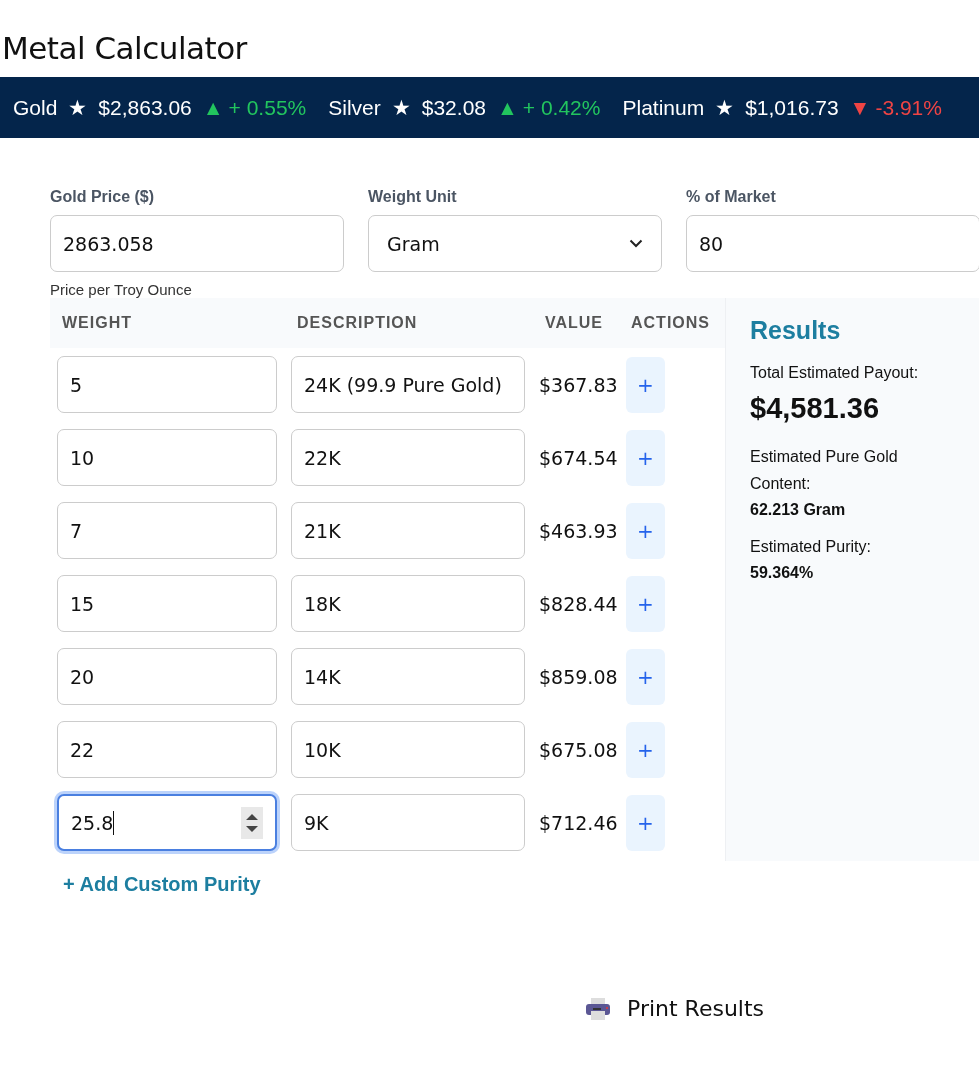  What do you see at coordinates (598, 1008) in the screenshot?
I see `printer-icon` at bounding box center [598, 1008].